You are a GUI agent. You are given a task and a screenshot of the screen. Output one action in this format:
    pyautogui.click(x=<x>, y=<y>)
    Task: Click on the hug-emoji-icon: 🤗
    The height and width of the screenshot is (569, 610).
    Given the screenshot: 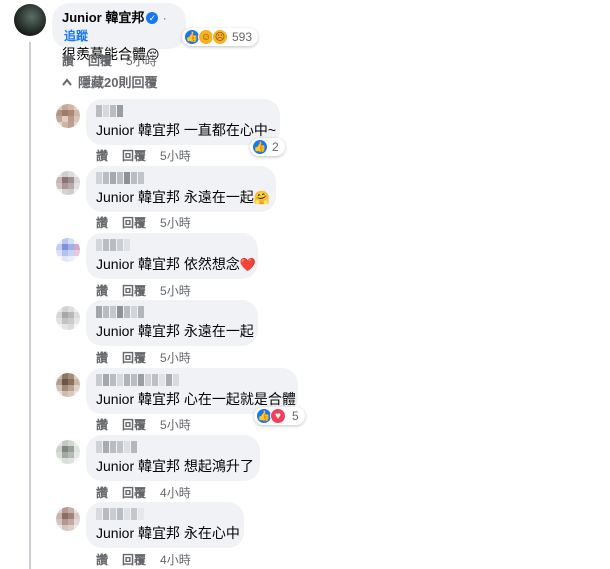 What is the action you would take?
    pyautogui.click(x=262, y=197)
    